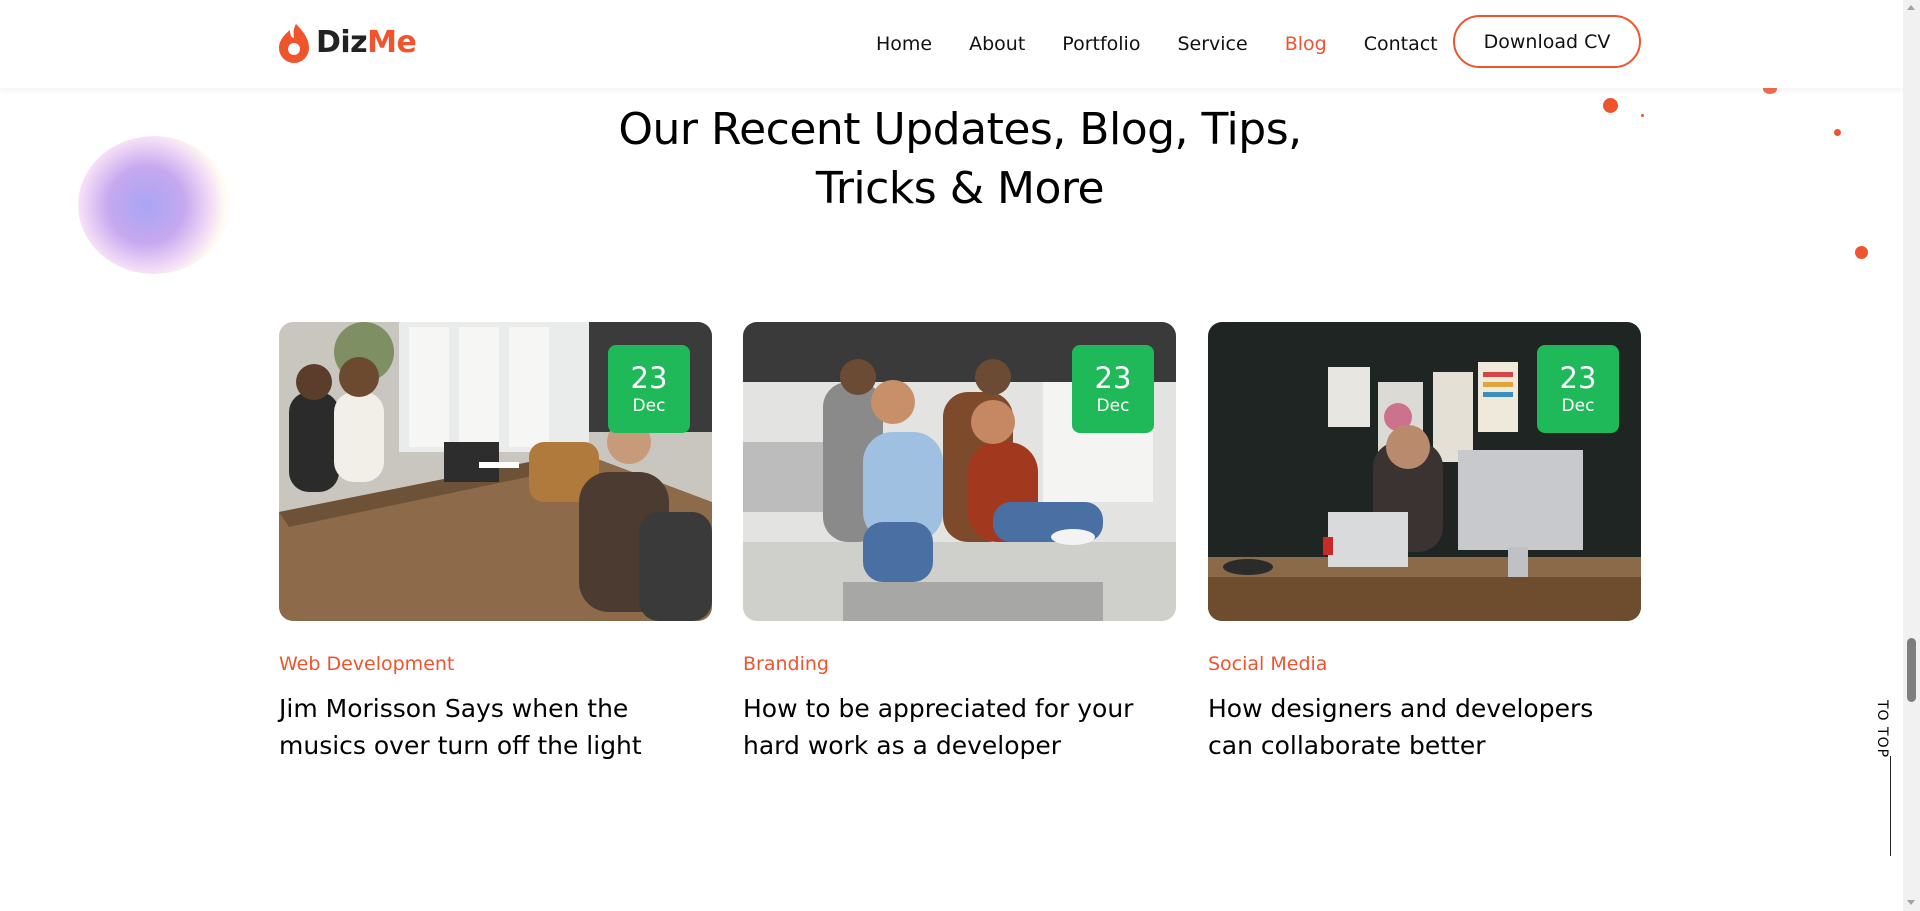 This screenshot has height=911, width=1920. Describe the element at coordinates (1911, 455) in the screenshot. I see `page-scrollbar` at that location.